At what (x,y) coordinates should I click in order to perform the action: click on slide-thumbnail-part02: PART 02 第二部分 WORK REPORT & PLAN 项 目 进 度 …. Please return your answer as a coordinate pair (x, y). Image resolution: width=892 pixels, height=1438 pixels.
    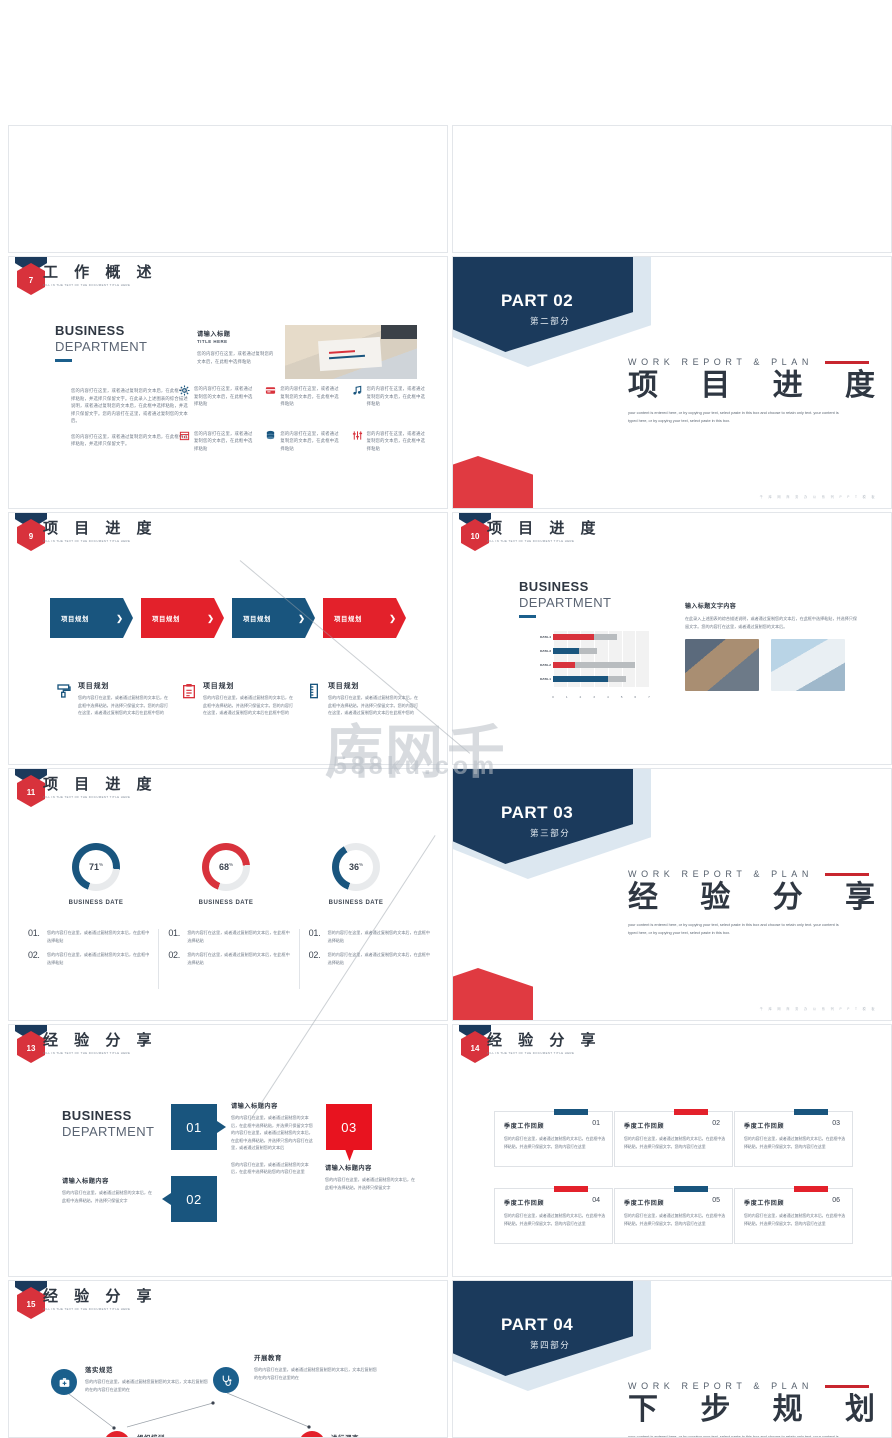
    Looking at the image, I should click on (672, 382).